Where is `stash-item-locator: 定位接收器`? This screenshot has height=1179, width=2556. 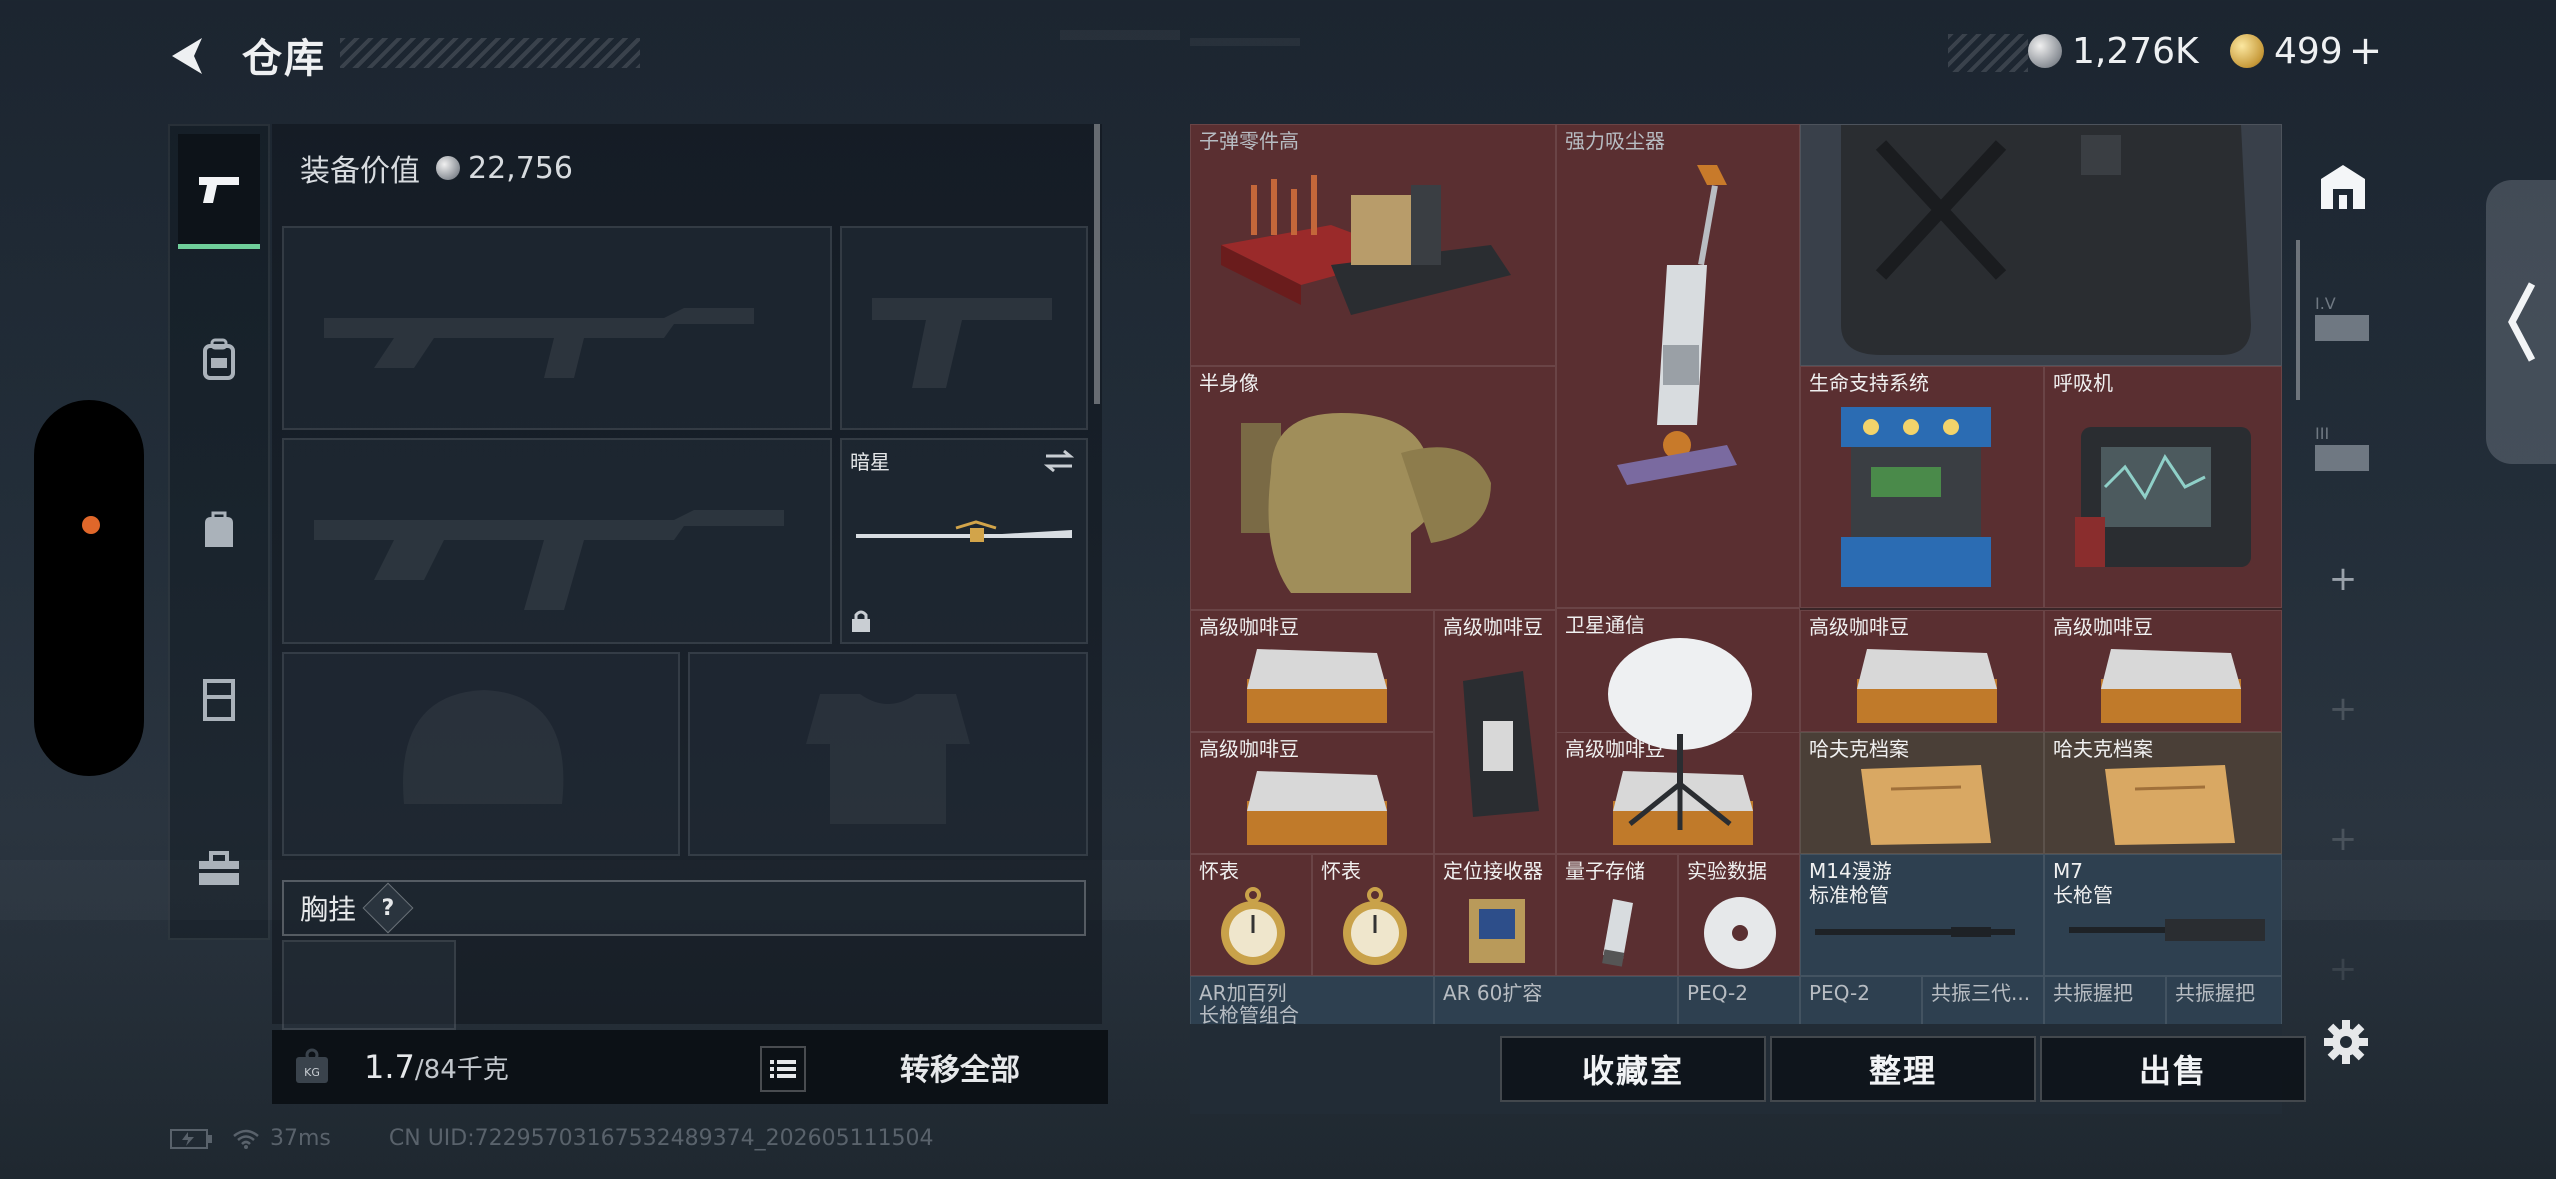 stash-item-locator: 定位接收器 is located at coordinates (1495, 915).